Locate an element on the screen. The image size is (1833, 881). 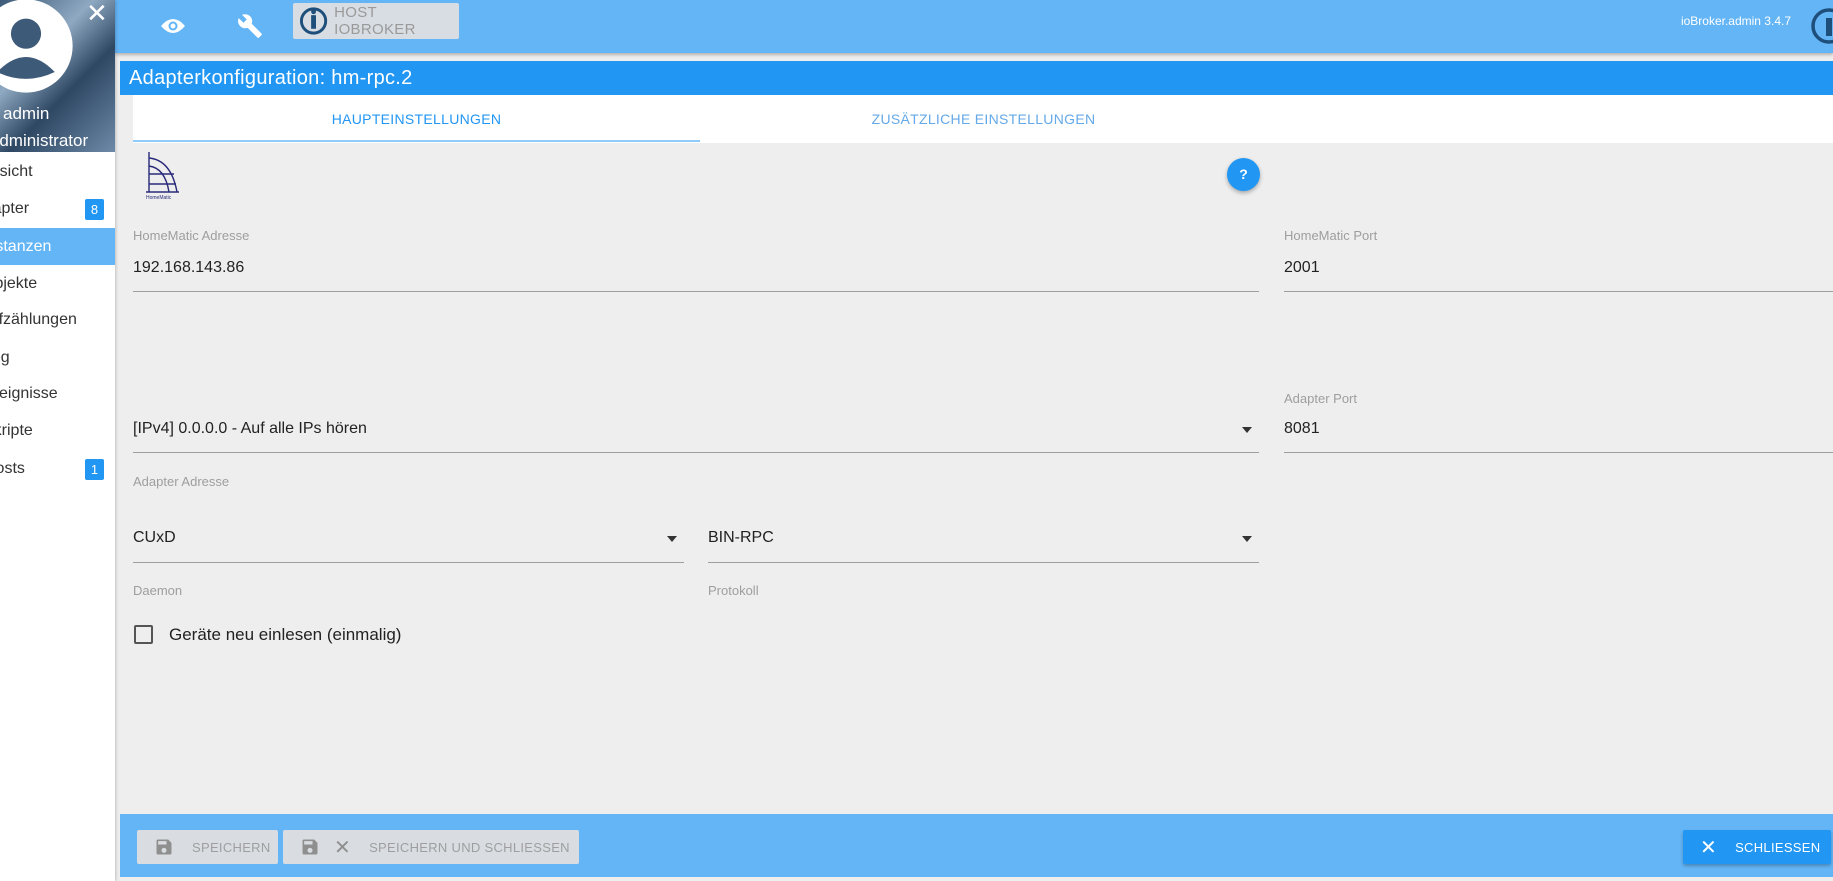
sidebar-item-label: Objekte is located at coordinates (19, 283).